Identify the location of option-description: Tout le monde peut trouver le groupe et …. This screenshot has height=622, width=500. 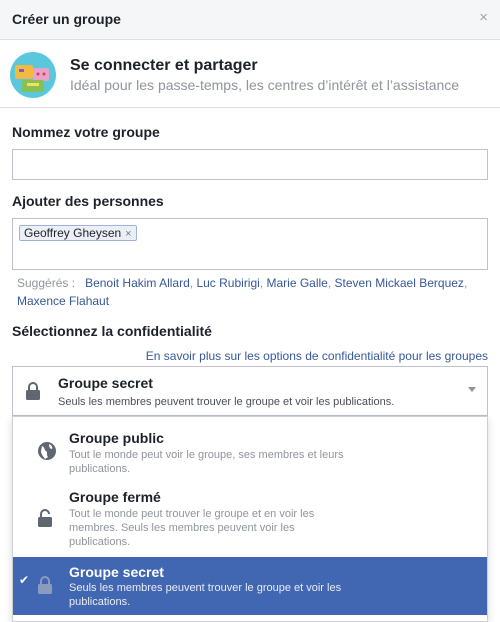
(219, 528).